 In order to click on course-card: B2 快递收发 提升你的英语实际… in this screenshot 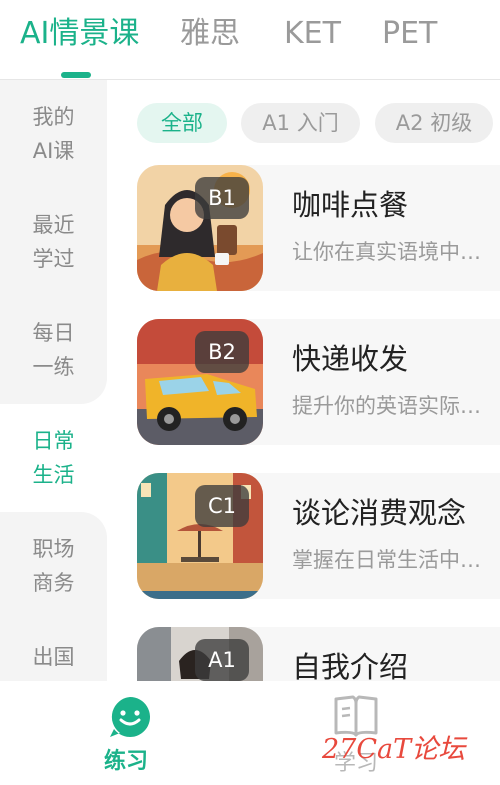, I will do `click(318, 382)`.